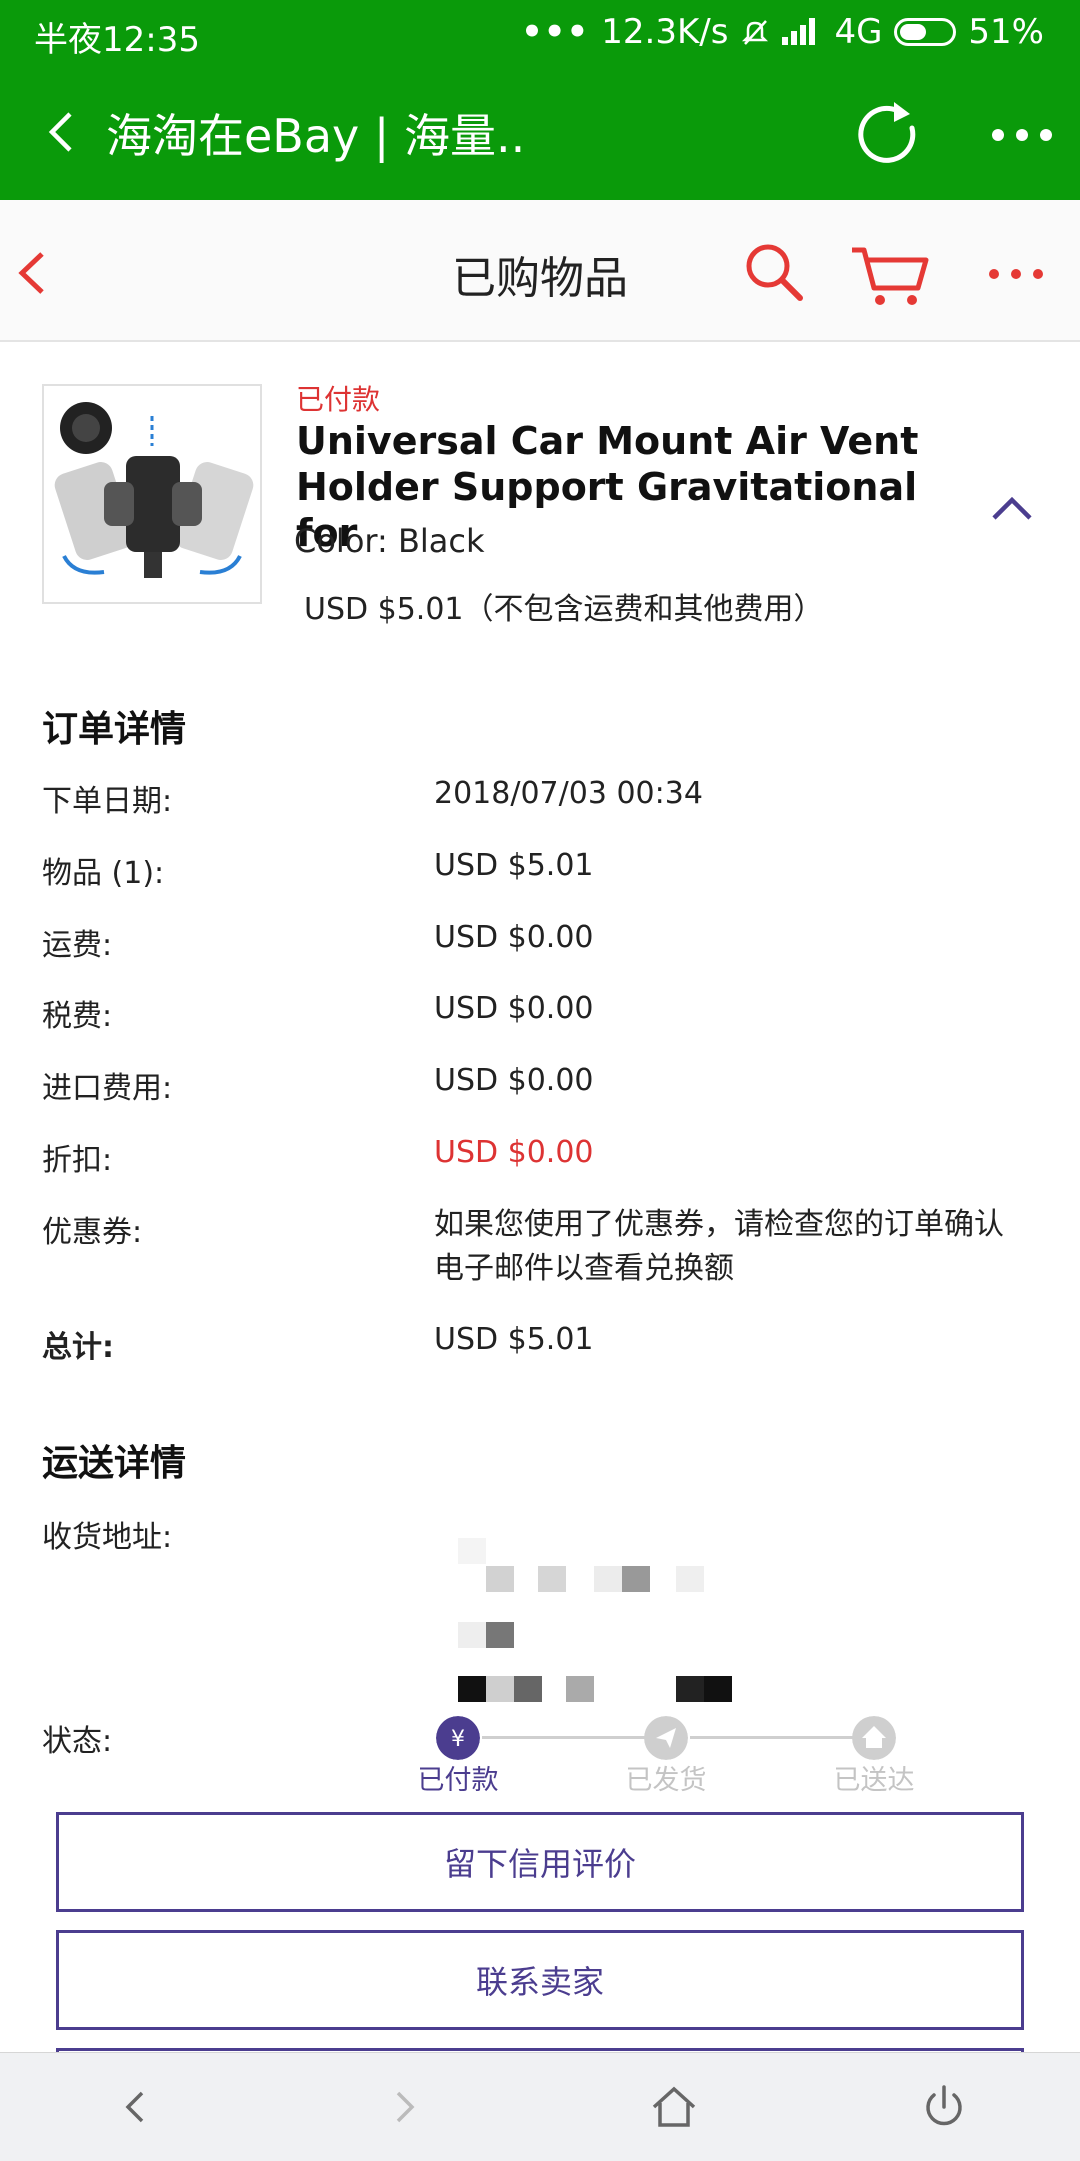  I want to click on battery-level, so click(913, 32).